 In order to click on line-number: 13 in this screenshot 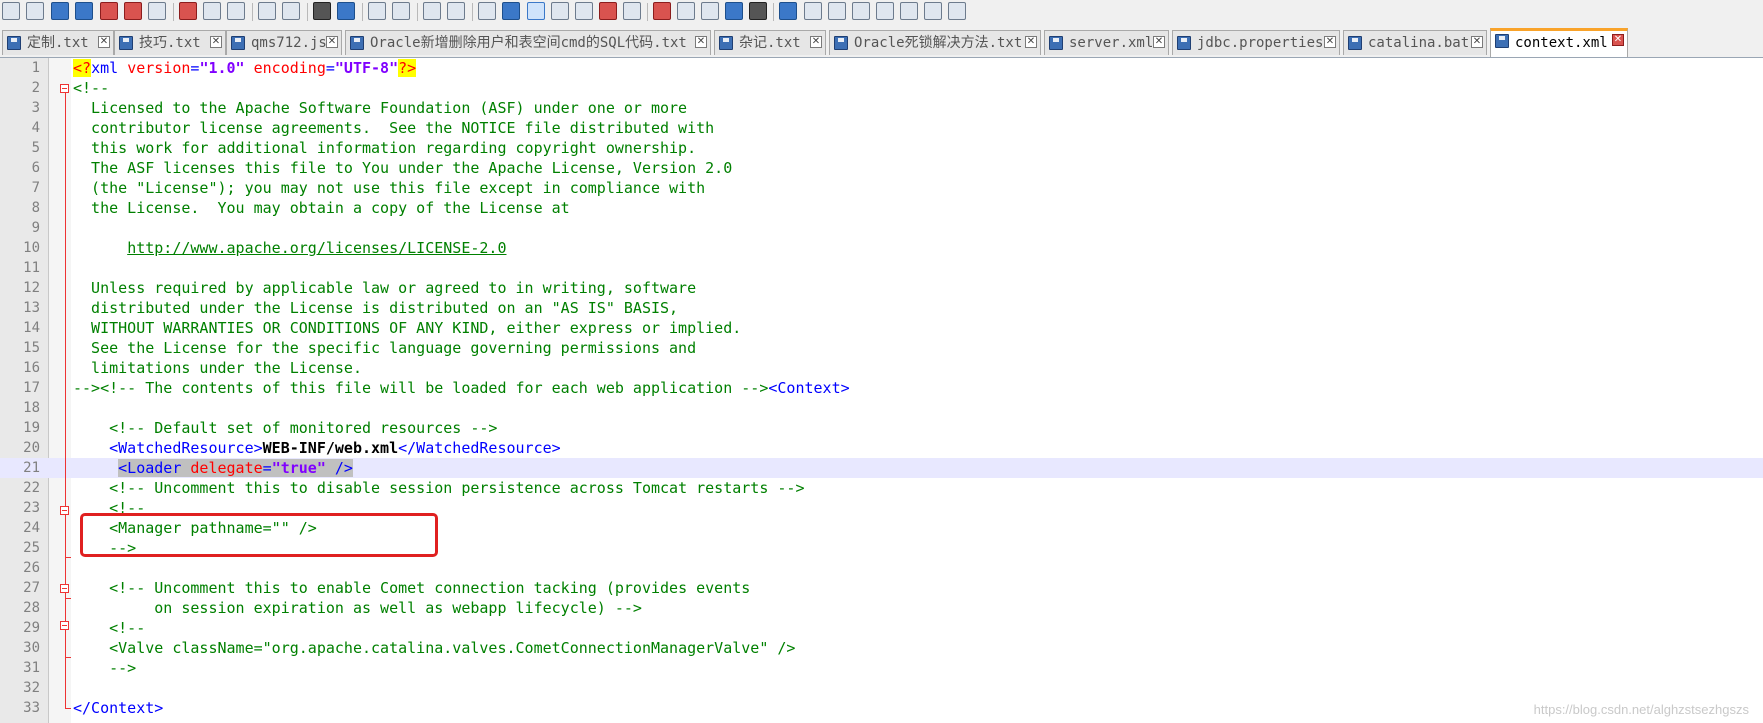, I will do `click(31, 308)`.